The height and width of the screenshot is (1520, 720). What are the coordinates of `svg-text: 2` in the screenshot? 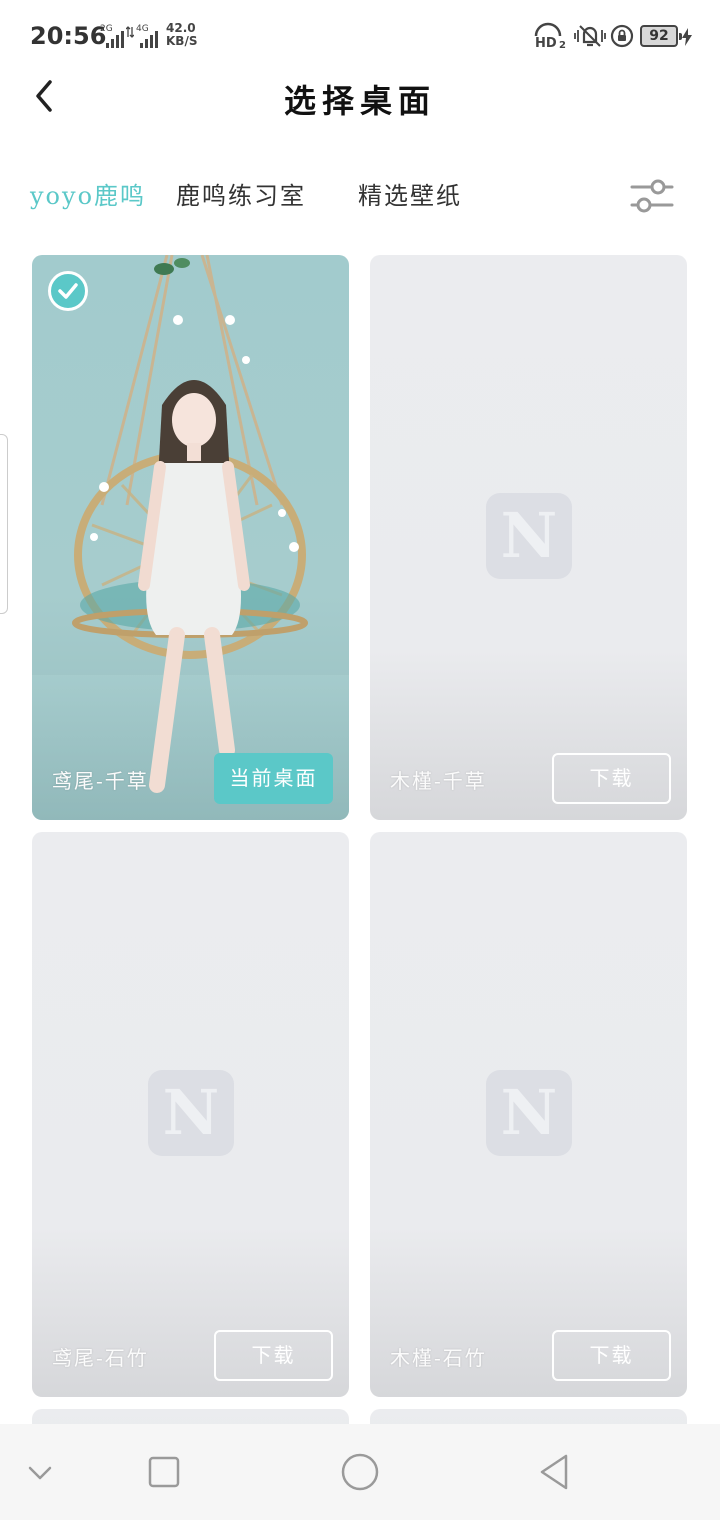 It's located at (562, 45).